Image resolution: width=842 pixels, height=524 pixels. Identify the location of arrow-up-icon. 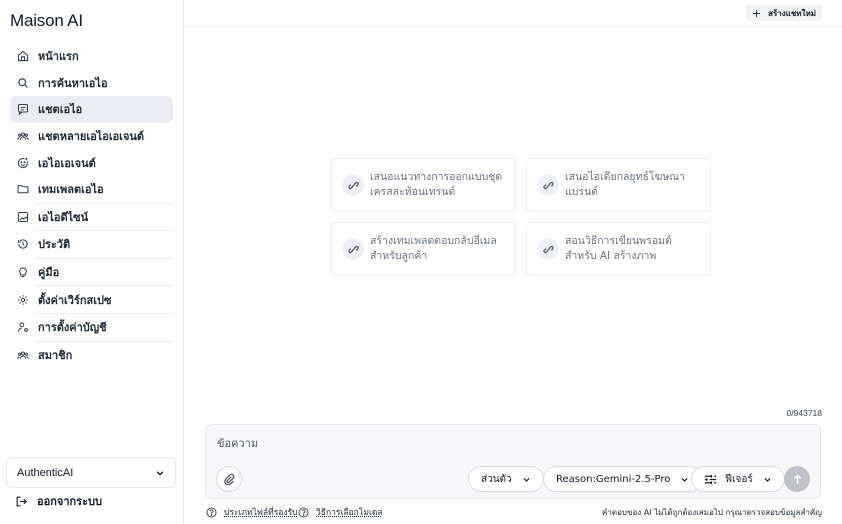
(797, 478).